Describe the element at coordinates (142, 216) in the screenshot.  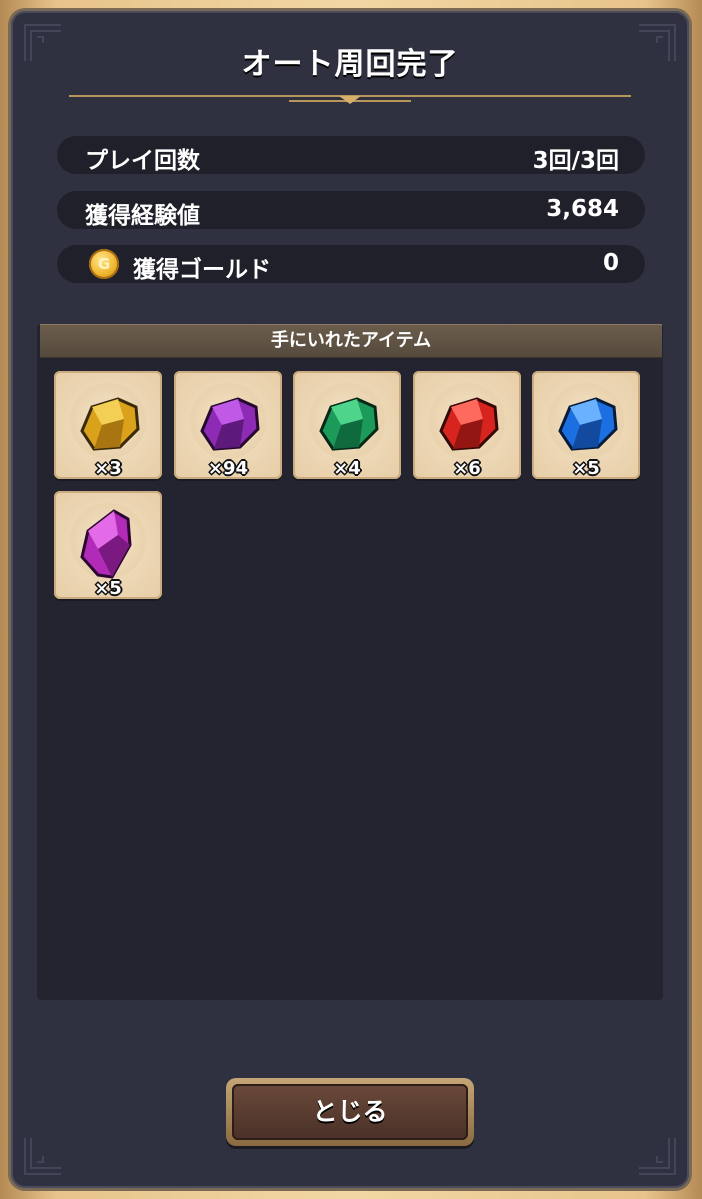
I see `stat-label: 獲得経験値` at that location.